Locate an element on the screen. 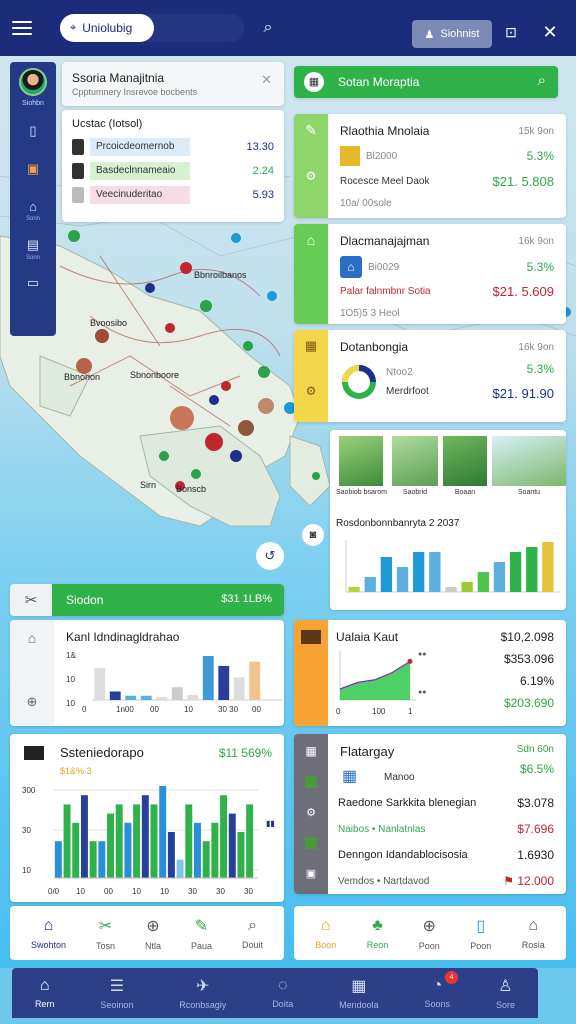 Image resolution: width=576 pixels, height=1024 pixels. grid-icon: ▦ is located at coordinates (350, 776).